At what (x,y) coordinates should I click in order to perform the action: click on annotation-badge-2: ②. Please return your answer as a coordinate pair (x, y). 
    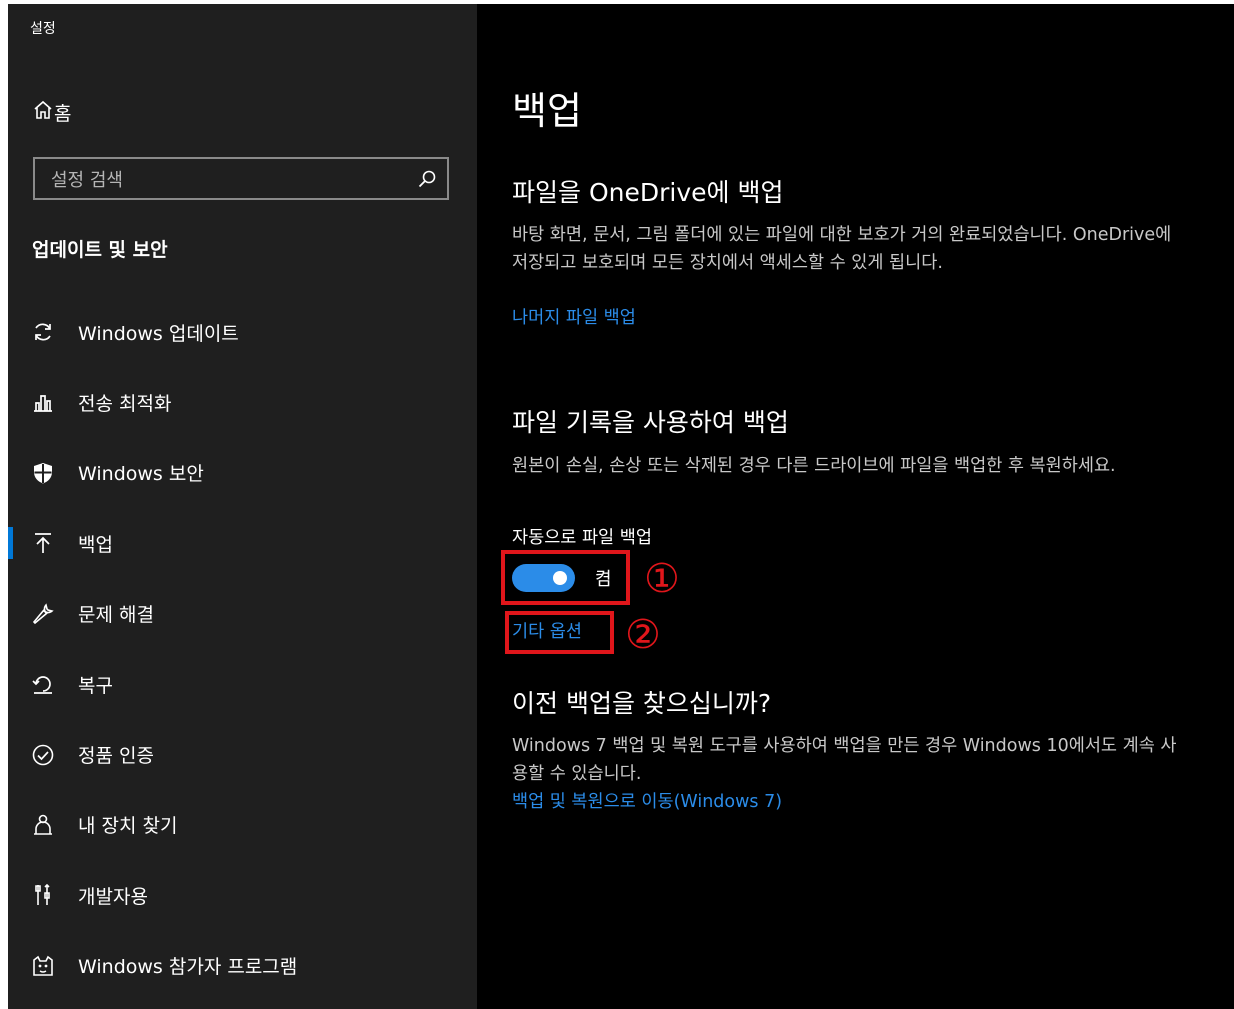
    Looking at the image, I should click on (643, 635).